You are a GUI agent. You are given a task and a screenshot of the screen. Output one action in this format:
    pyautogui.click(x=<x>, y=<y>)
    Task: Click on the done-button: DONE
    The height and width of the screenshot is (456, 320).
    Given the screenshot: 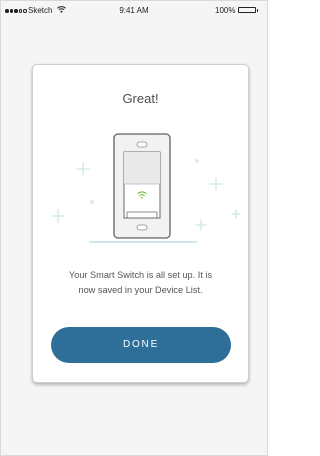 What is the action you would take?
    pyautogui.click(x=141, y=345)
    